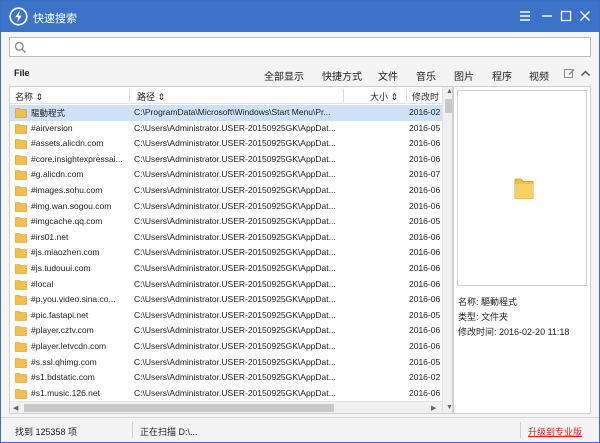  What do you see at coordinates (146, 97) in the screenshot?
I see `column-path-label: 路径` at bounding box center [146, 97].